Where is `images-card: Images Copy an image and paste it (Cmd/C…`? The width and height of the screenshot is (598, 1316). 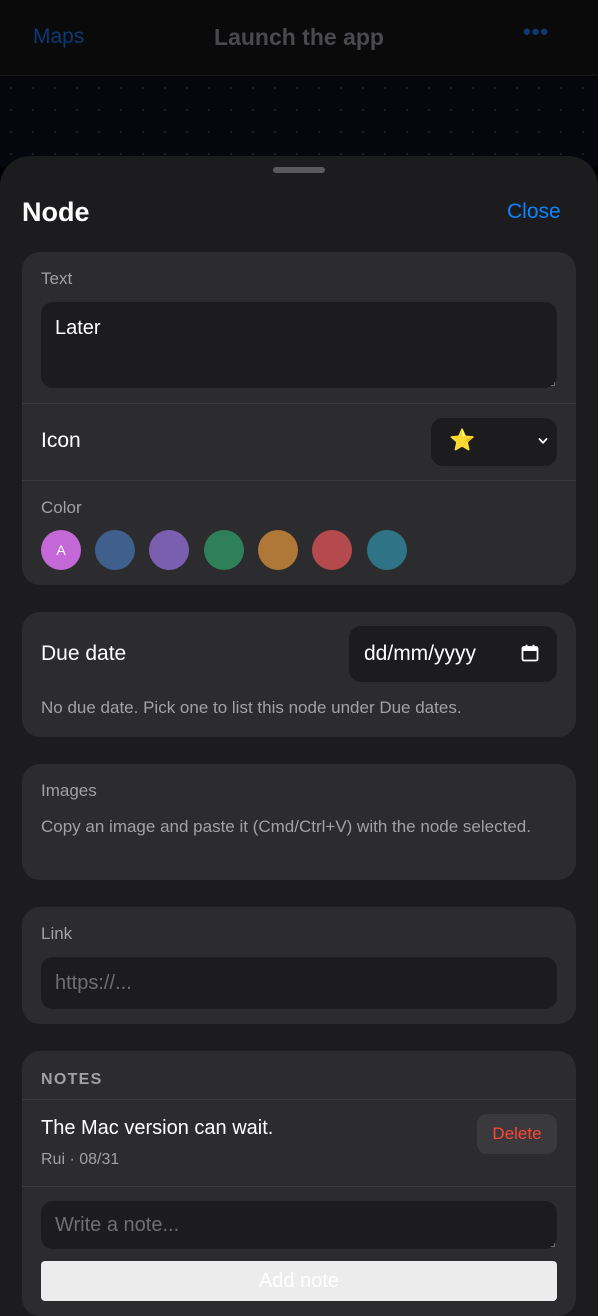
images-card: Images Copy an image and paste it (Cmd/C… is located at coordinates (299, 822).